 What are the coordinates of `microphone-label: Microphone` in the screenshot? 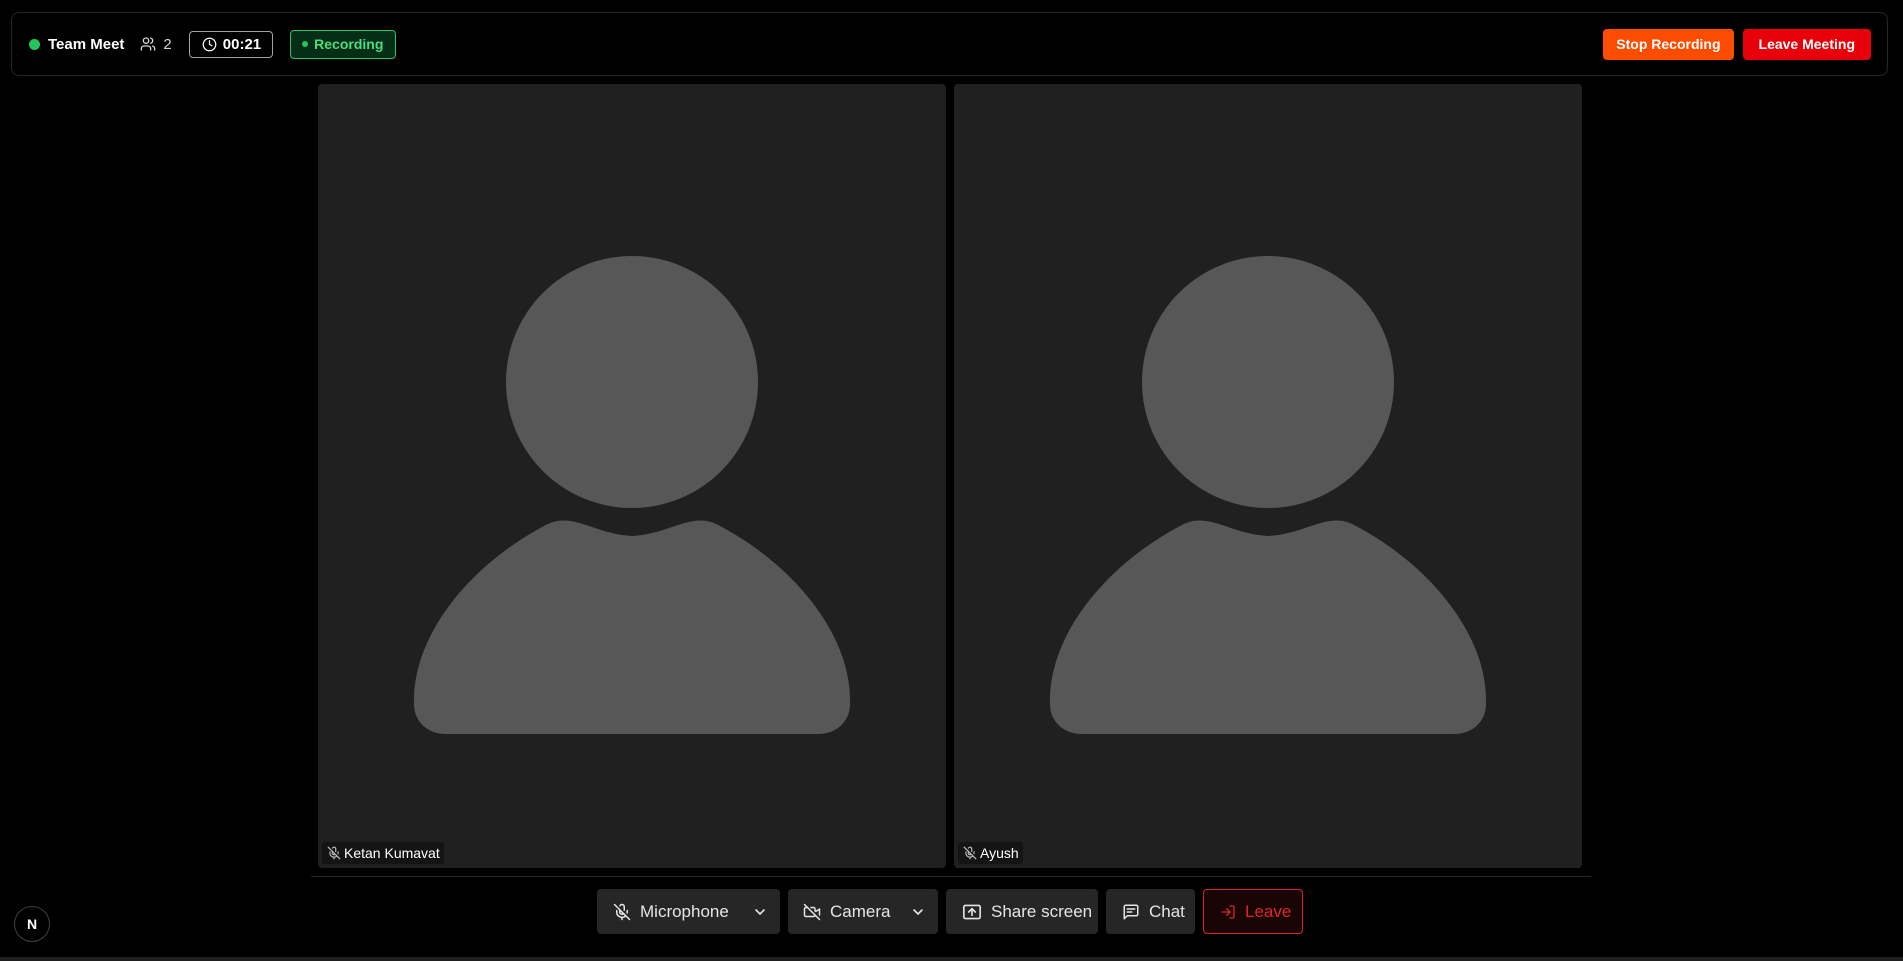 It's located at (684, 911).